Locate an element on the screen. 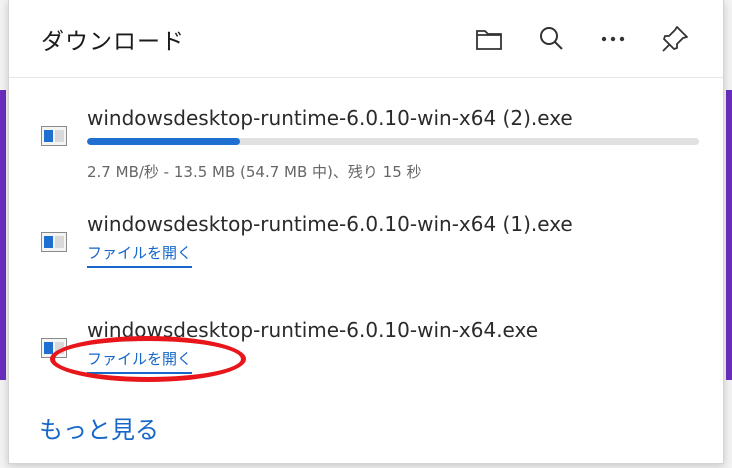  download-progress-bar is located at coordinates (393, 141).